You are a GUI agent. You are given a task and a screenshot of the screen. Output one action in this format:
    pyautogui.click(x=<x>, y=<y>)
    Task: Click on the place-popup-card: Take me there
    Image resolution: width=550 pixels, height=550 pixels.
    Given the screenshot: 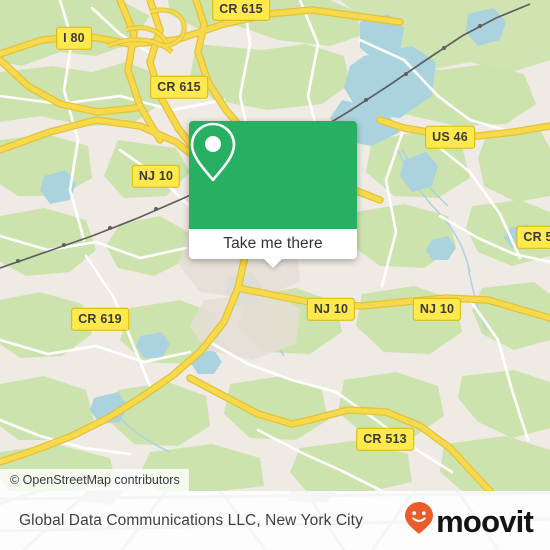 What is the action you would take?
    pyautogui.click(x=273, y=194)
    